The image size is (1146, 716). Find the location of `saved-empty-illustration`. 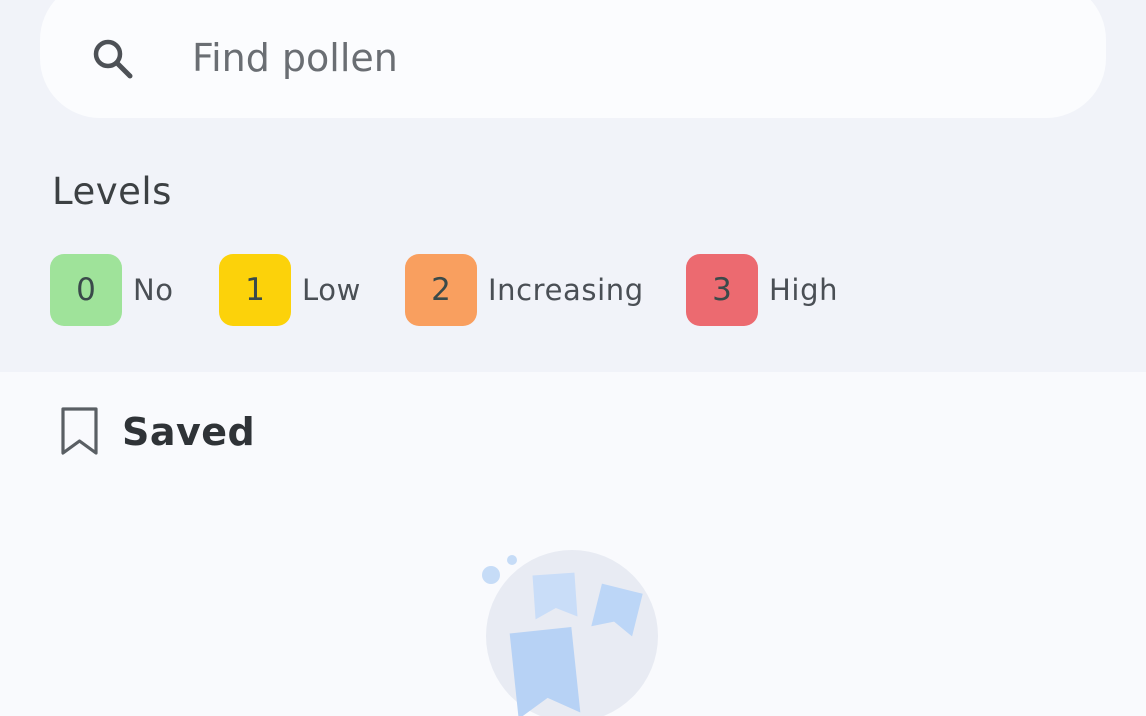

saved-empty-illustration is located at coordinates (570, 633).